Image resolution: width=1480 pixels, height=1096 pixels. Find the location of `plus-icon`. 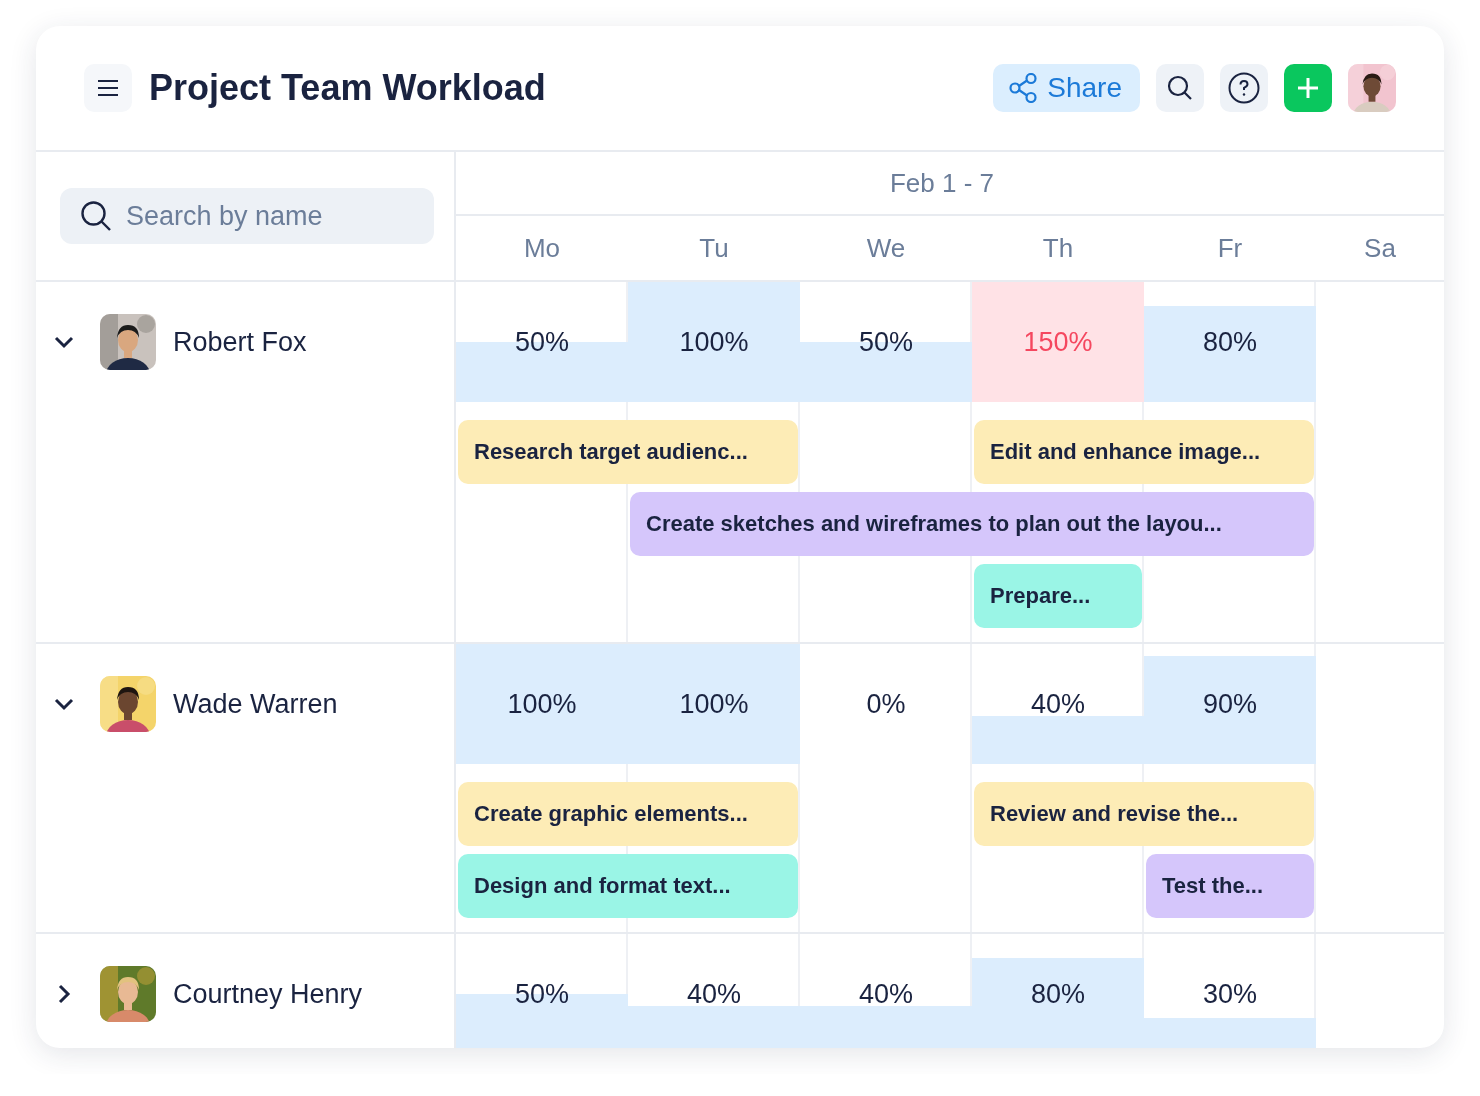

plus-icon is located at coordinates (1308, 88).